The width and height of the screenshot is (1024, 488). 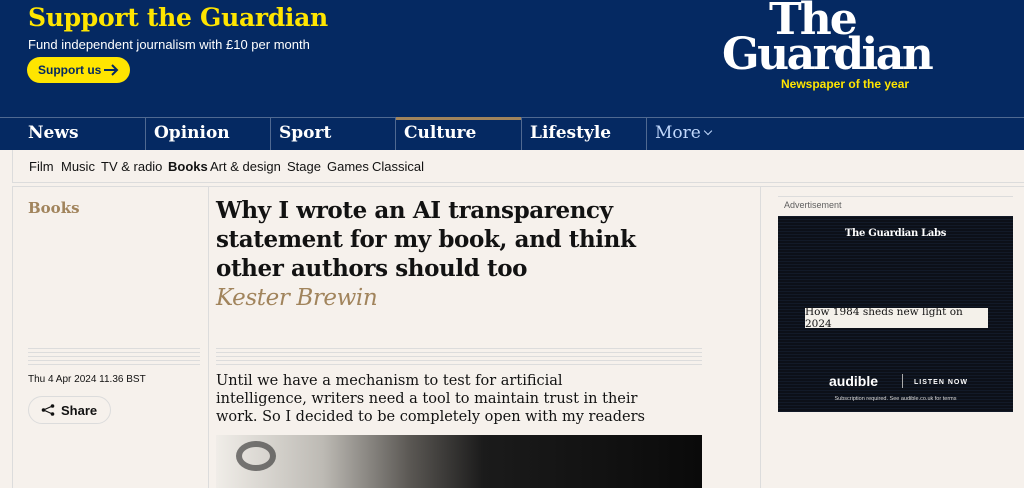 I want to click on subnav-art-design: Art & design, so click(x=245, y=166).